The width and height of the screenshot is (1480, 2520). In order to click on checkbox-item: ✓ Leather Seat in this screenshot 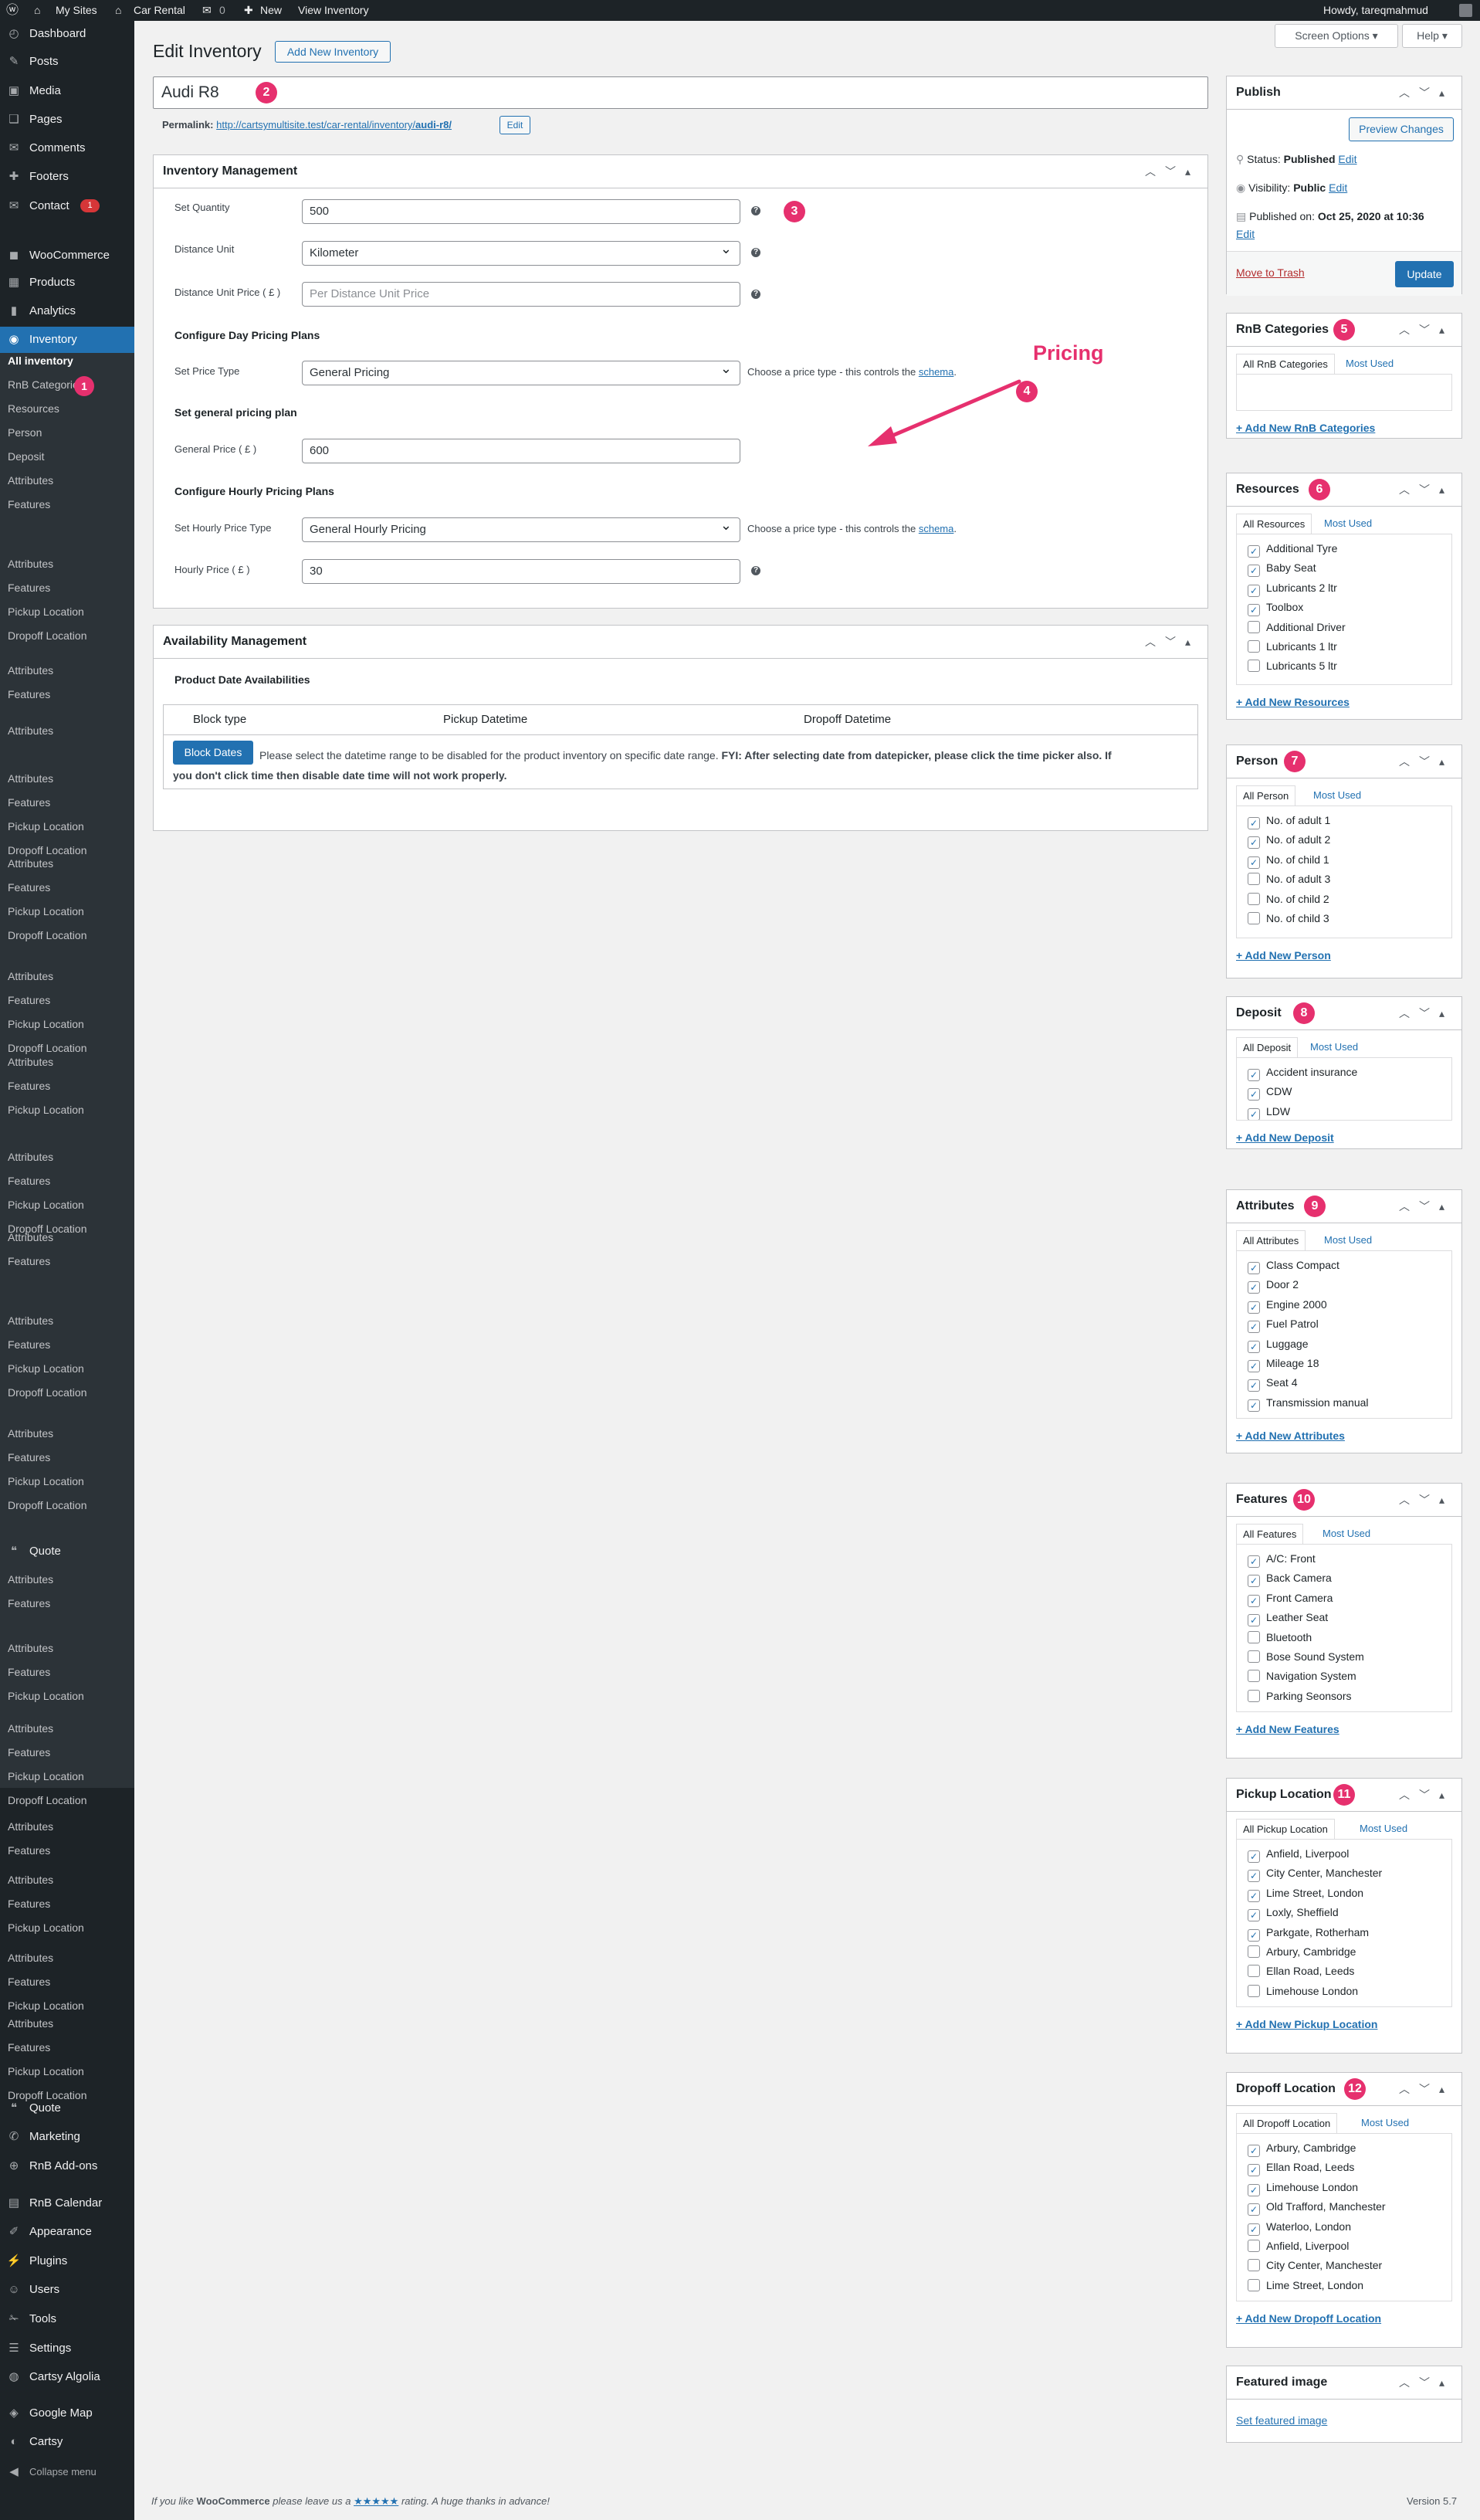, I will do `click(1288, 1618)`.